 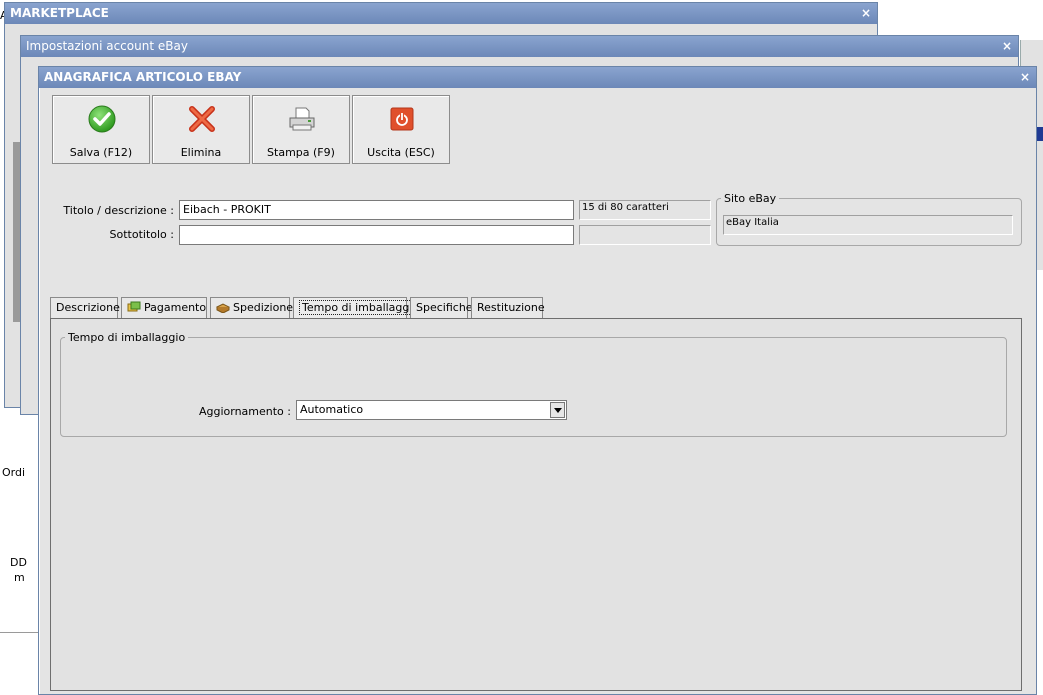 I want to click on tab-restituzione: Restituzione, so click(x=508, y=307).